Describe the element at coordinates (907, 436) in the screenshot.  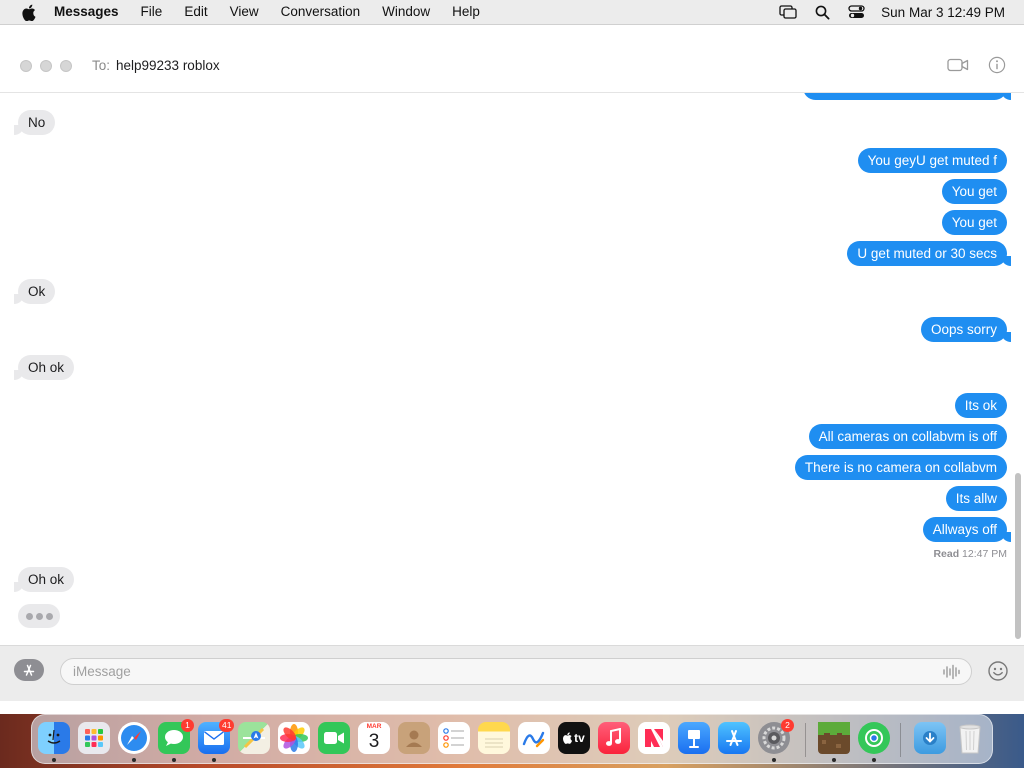
I see `message-bubble-outgoing: All cameras on collabvm is off` at that location.